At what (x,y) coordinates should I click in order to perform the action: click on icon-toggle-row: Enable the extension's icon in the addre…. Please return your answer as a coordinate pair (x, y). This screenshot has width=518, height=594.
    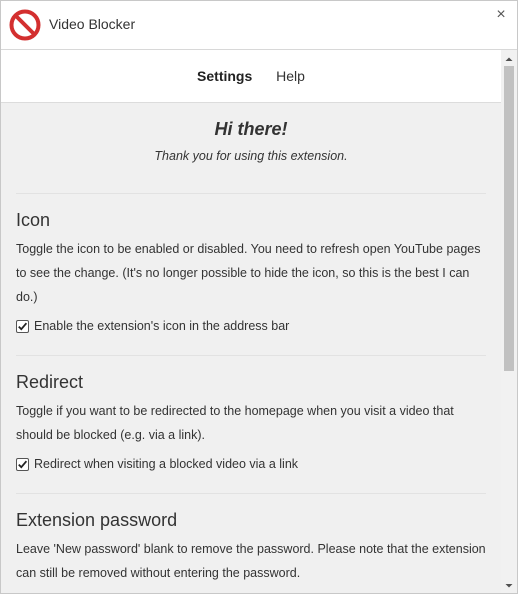
    Looking at the image, I should click on (251, 326).